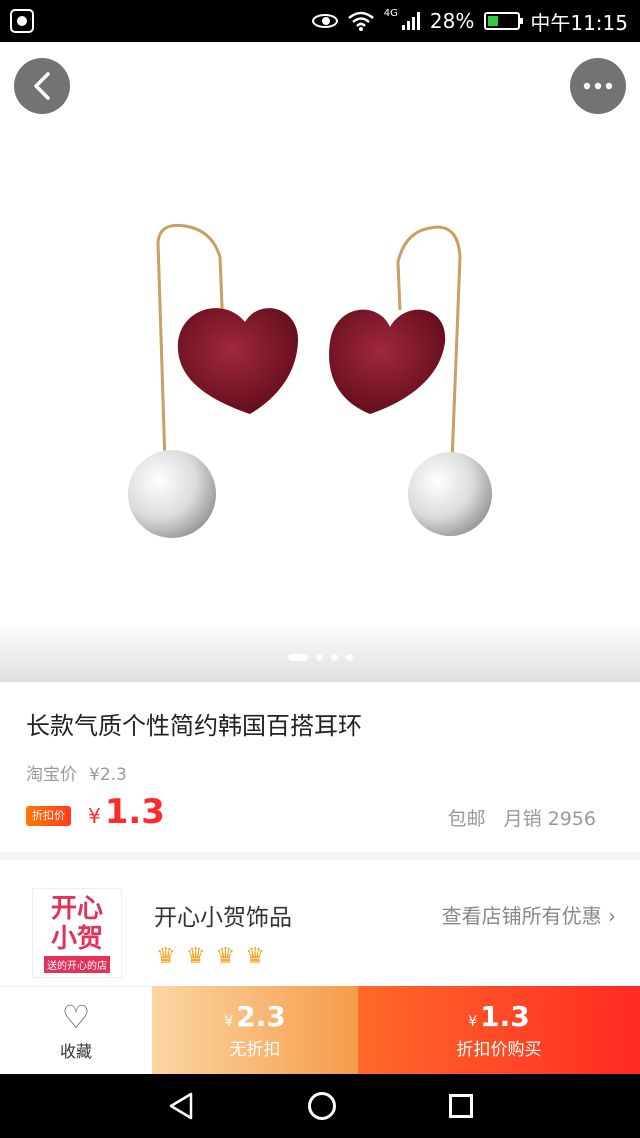 The width and height of the screenshot is (640, 1138). Describe the element at coordinates (504, 21) in the screenshot. I see `battery-icon` at that location.